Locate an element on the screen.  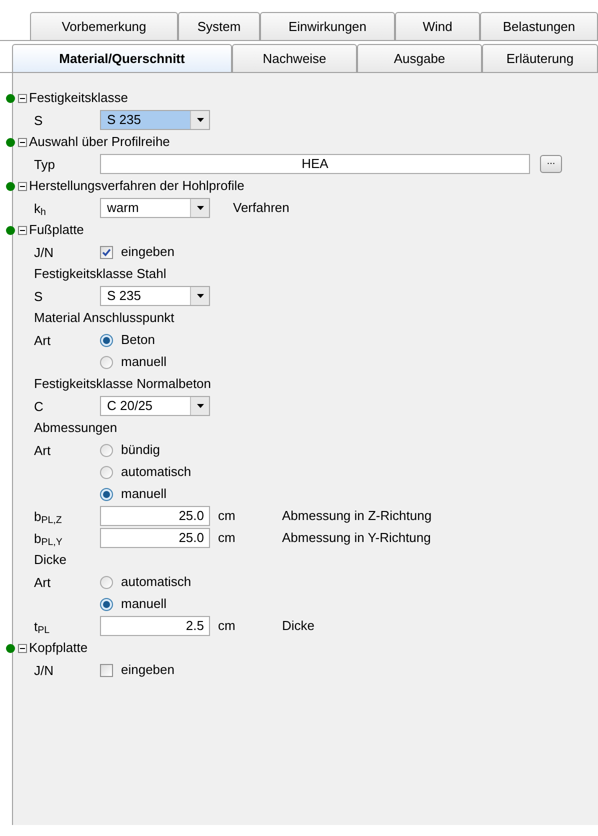
group-label: Material Anschlusspunkt is located at coordinates (104, 318).